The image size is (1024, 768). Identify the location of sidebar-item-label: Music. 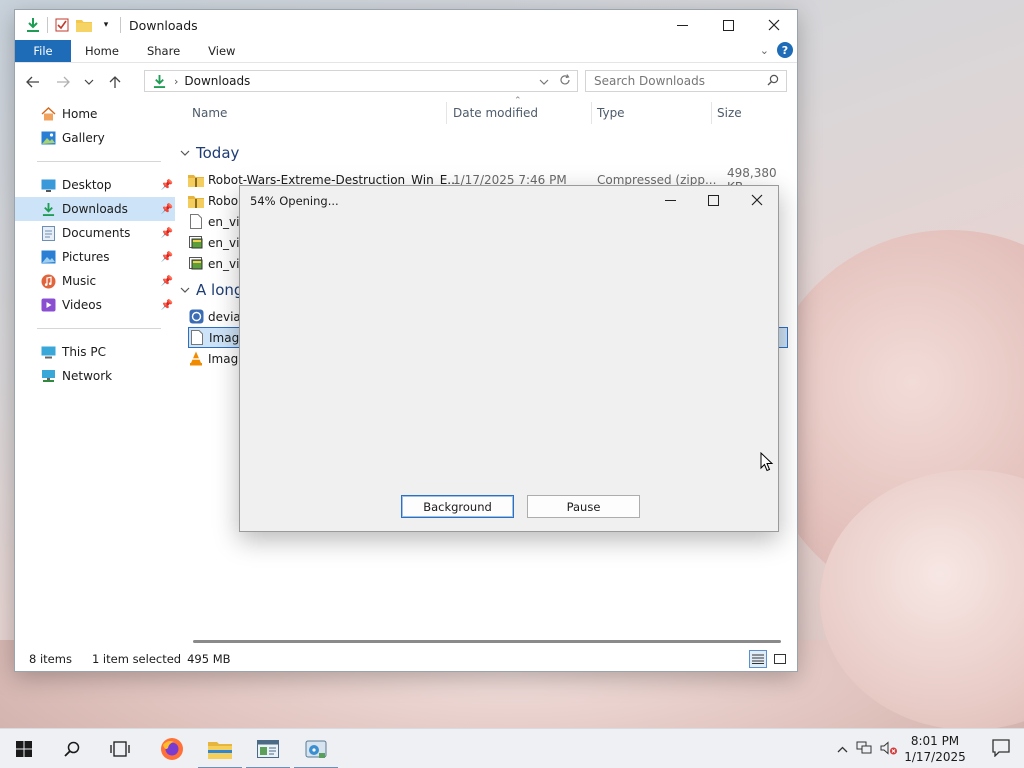
(79, 281).